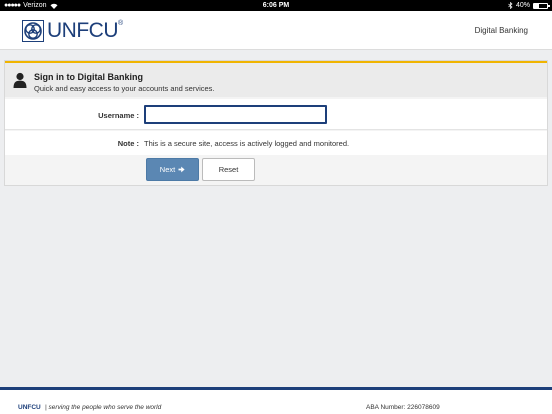  What do you see at coordinates (88, 77) in the screenshot?
I see `panel-title: Sign in to Digital Banking` at bounding box center [88, 77].